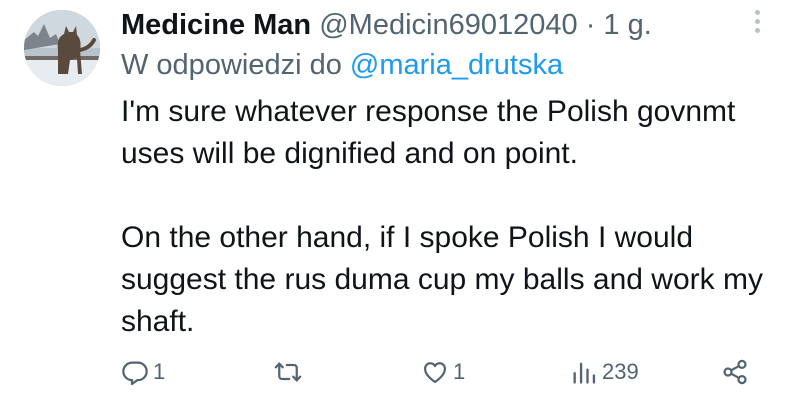 The height and width of the screenshot is (401, 800). Describe the element at coordinates (620, 371) in the screenshot. I see `views-count: 239` at that location.